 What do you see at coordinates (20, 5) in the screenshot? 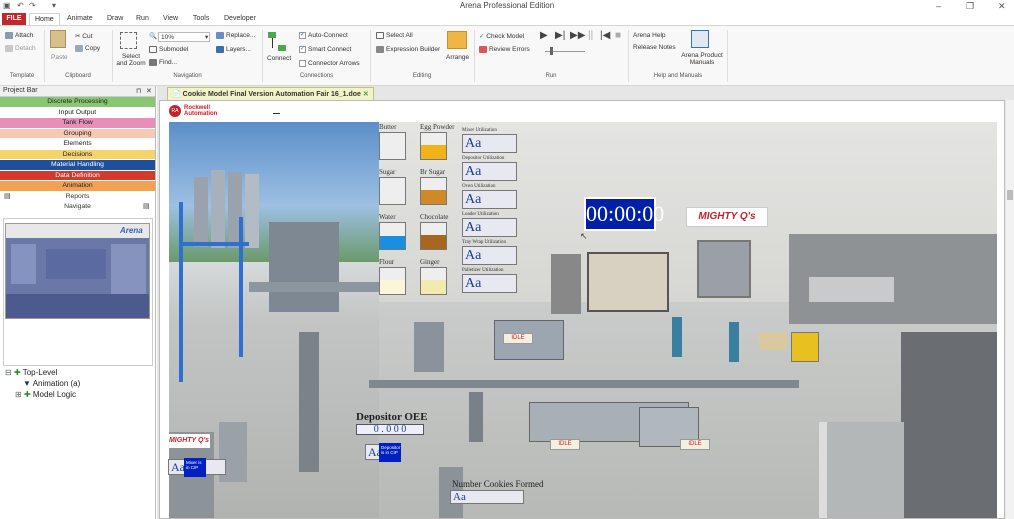
I see `undo-icon: ↶` at bounding box center [20, 5].